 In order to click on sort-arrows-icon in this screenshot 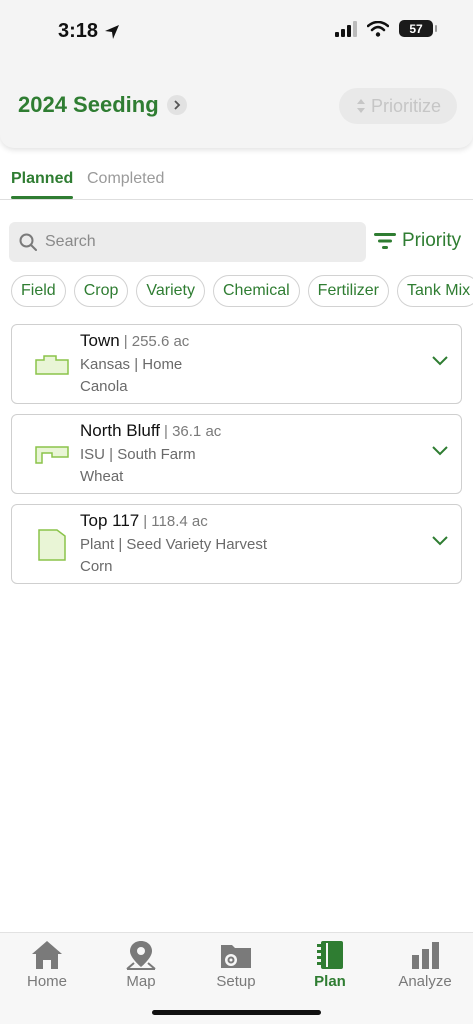, I will do `click(360, 106)`.